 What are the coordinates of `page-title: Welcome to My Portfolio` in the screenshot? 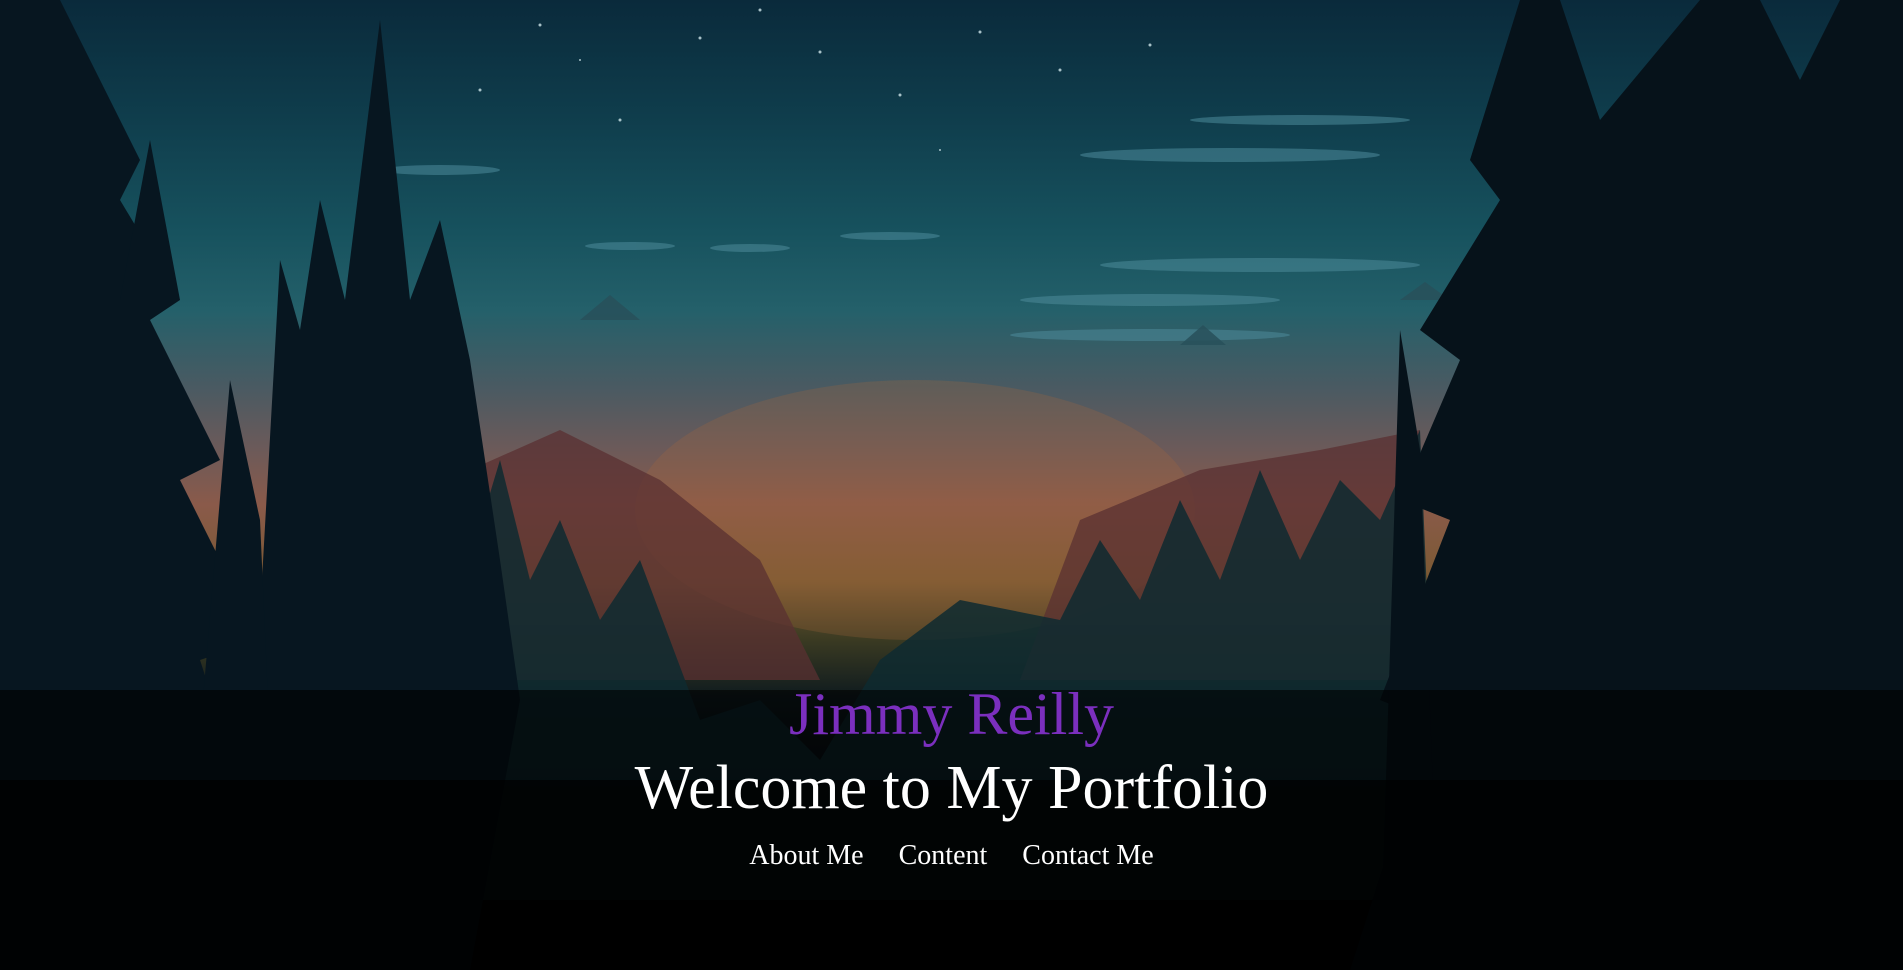 It's located at (951, 788).